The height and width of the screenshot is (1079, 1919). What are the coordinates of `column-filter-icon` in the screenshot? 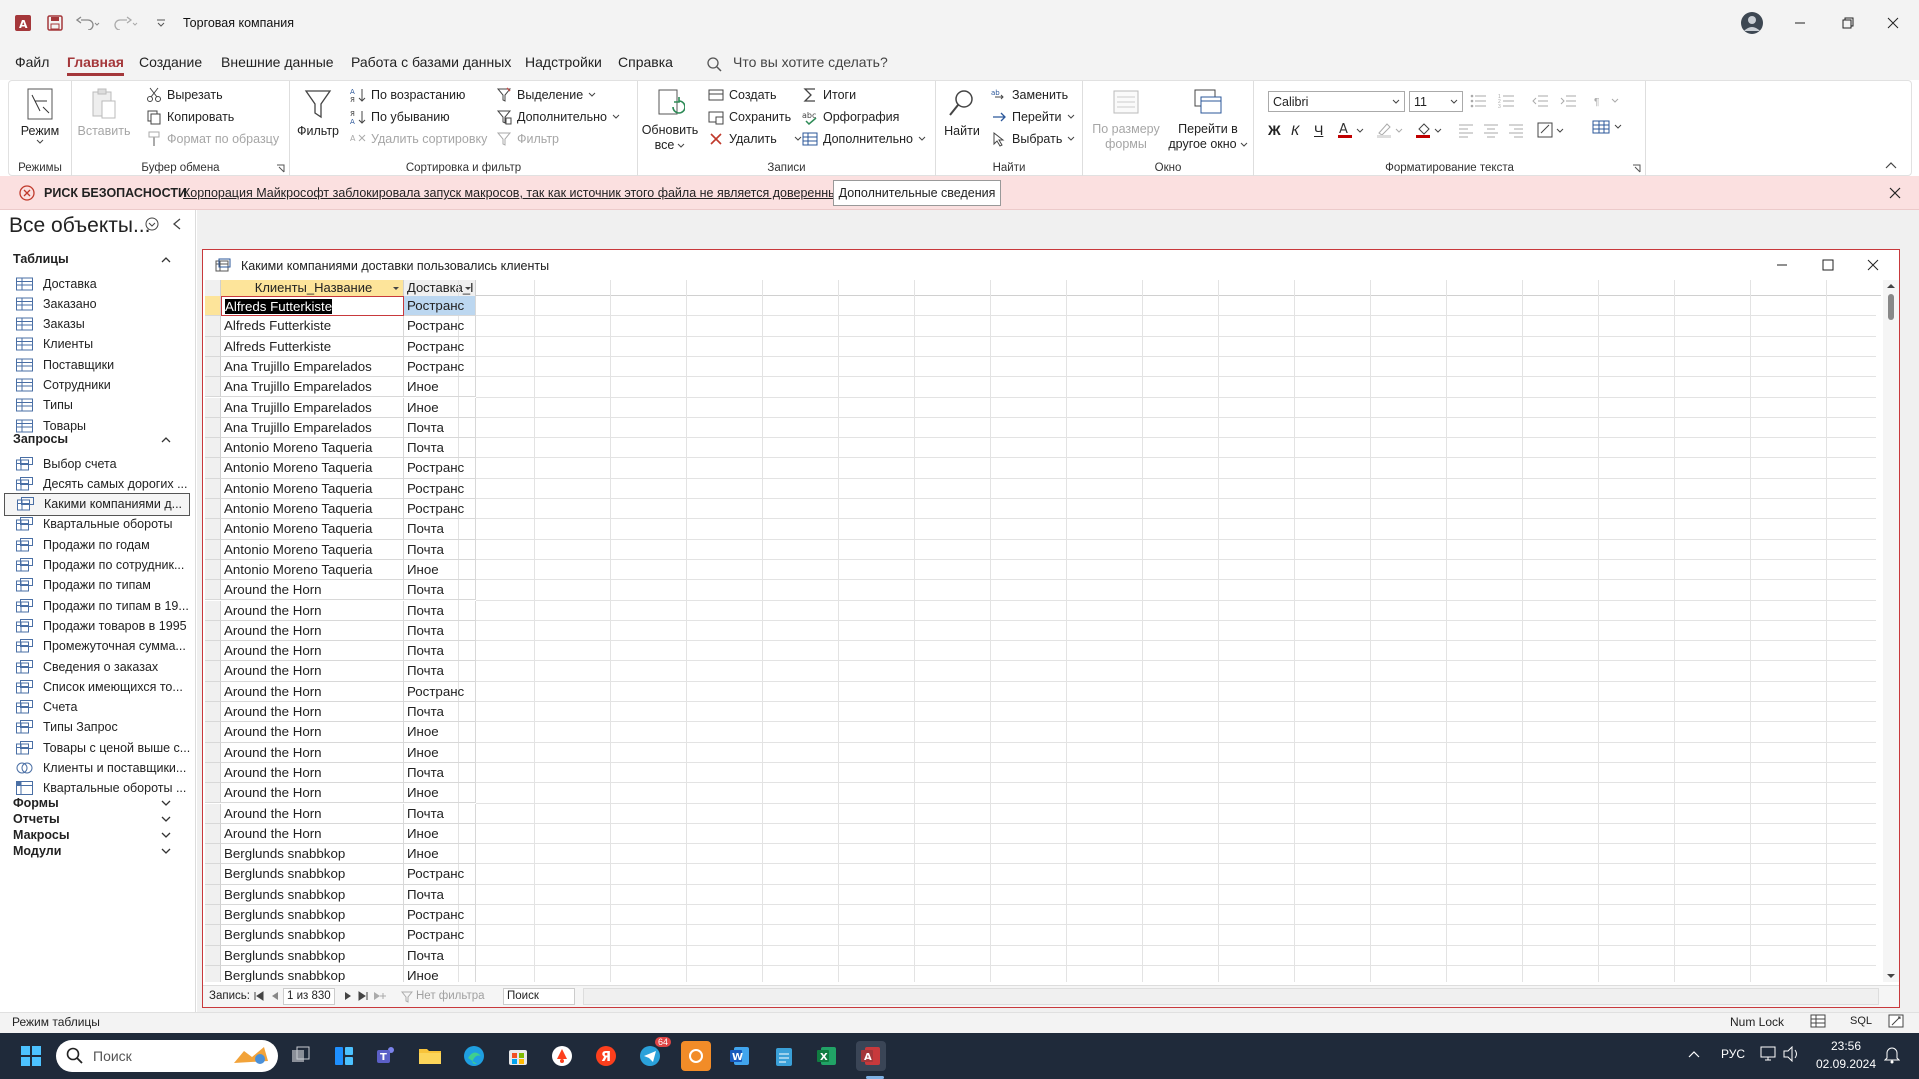 It's located at (468, 288).